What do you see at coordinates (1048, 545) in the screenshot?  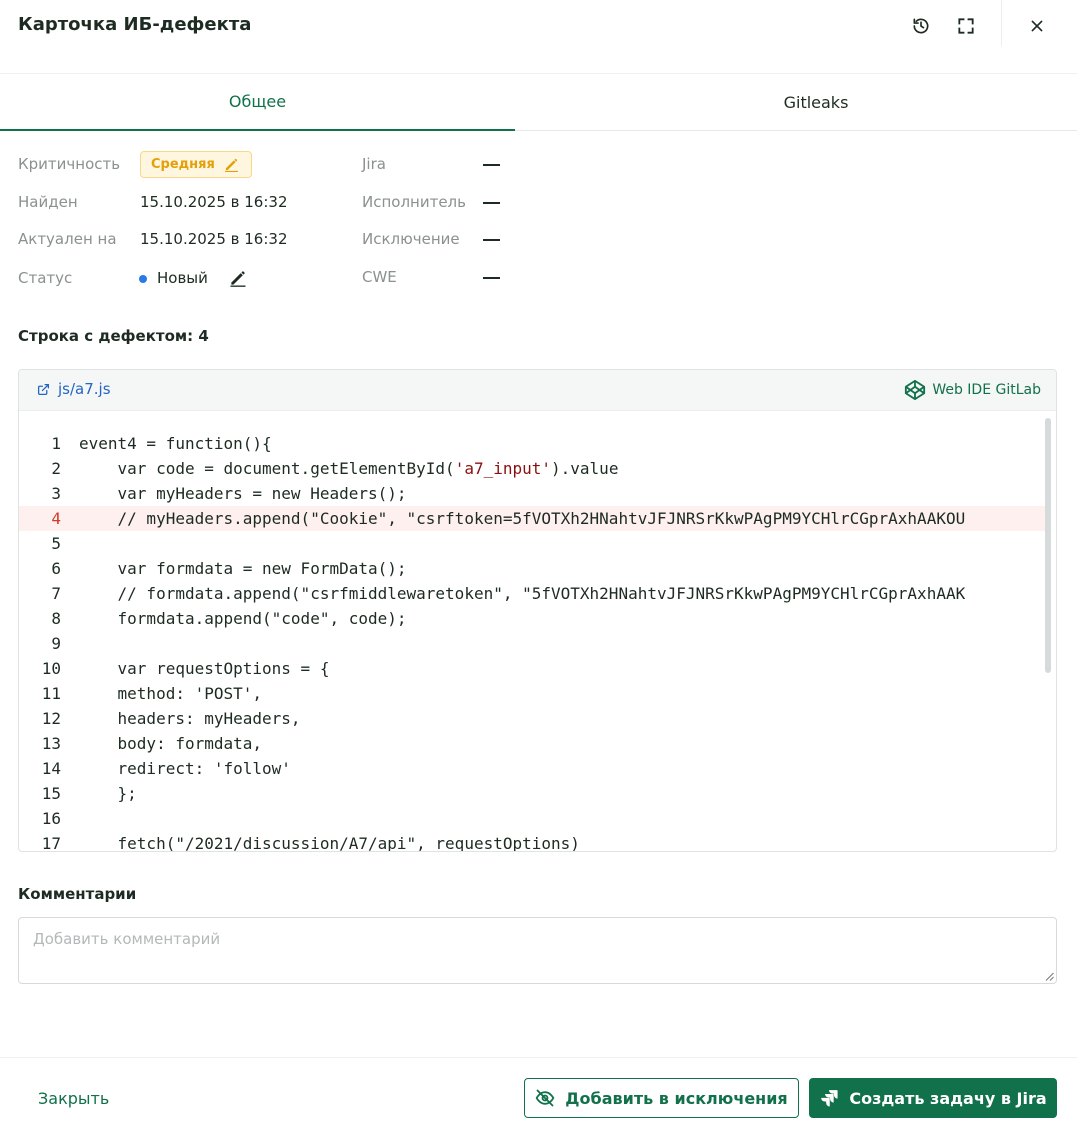 I see `code-scrollbar` at bounding box center [1048, 545].